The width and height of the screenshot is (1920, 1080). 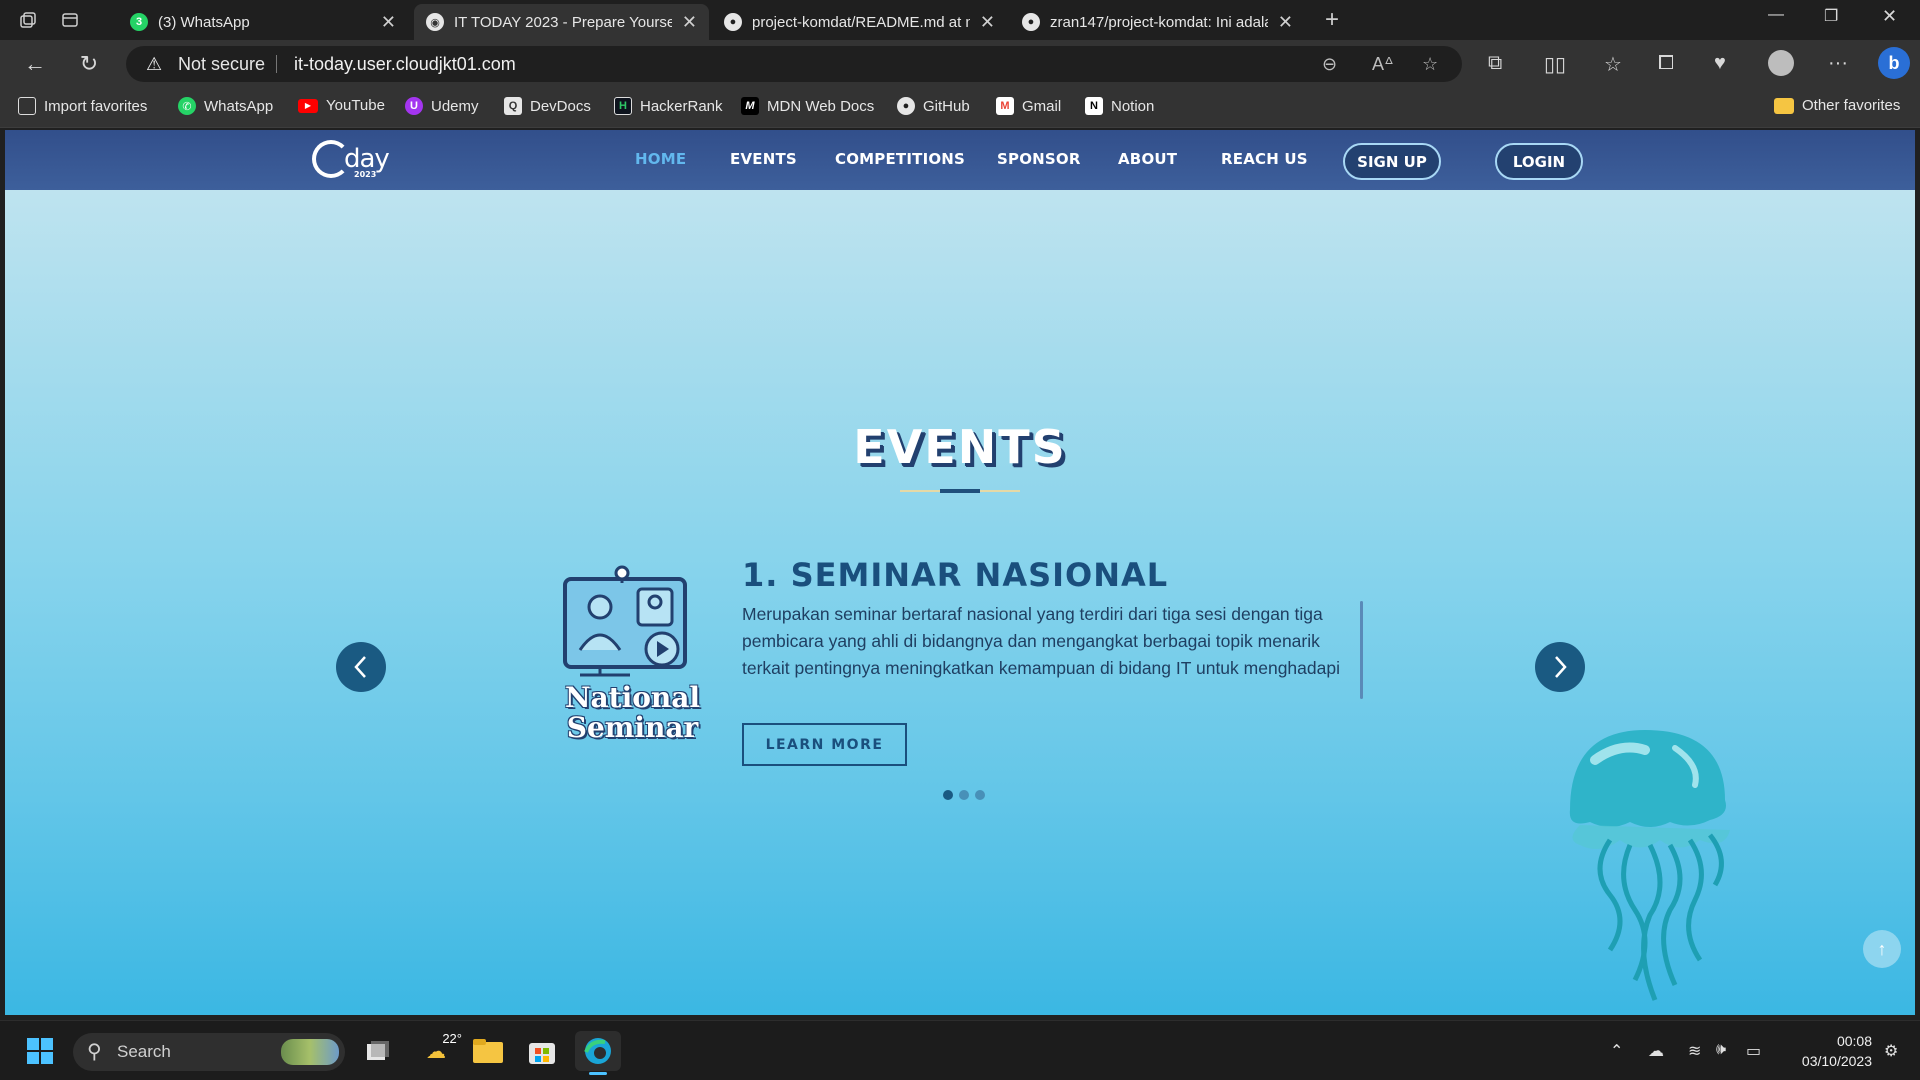 I want to click on nav-events: EVENTS, so click(x=763, y=159).